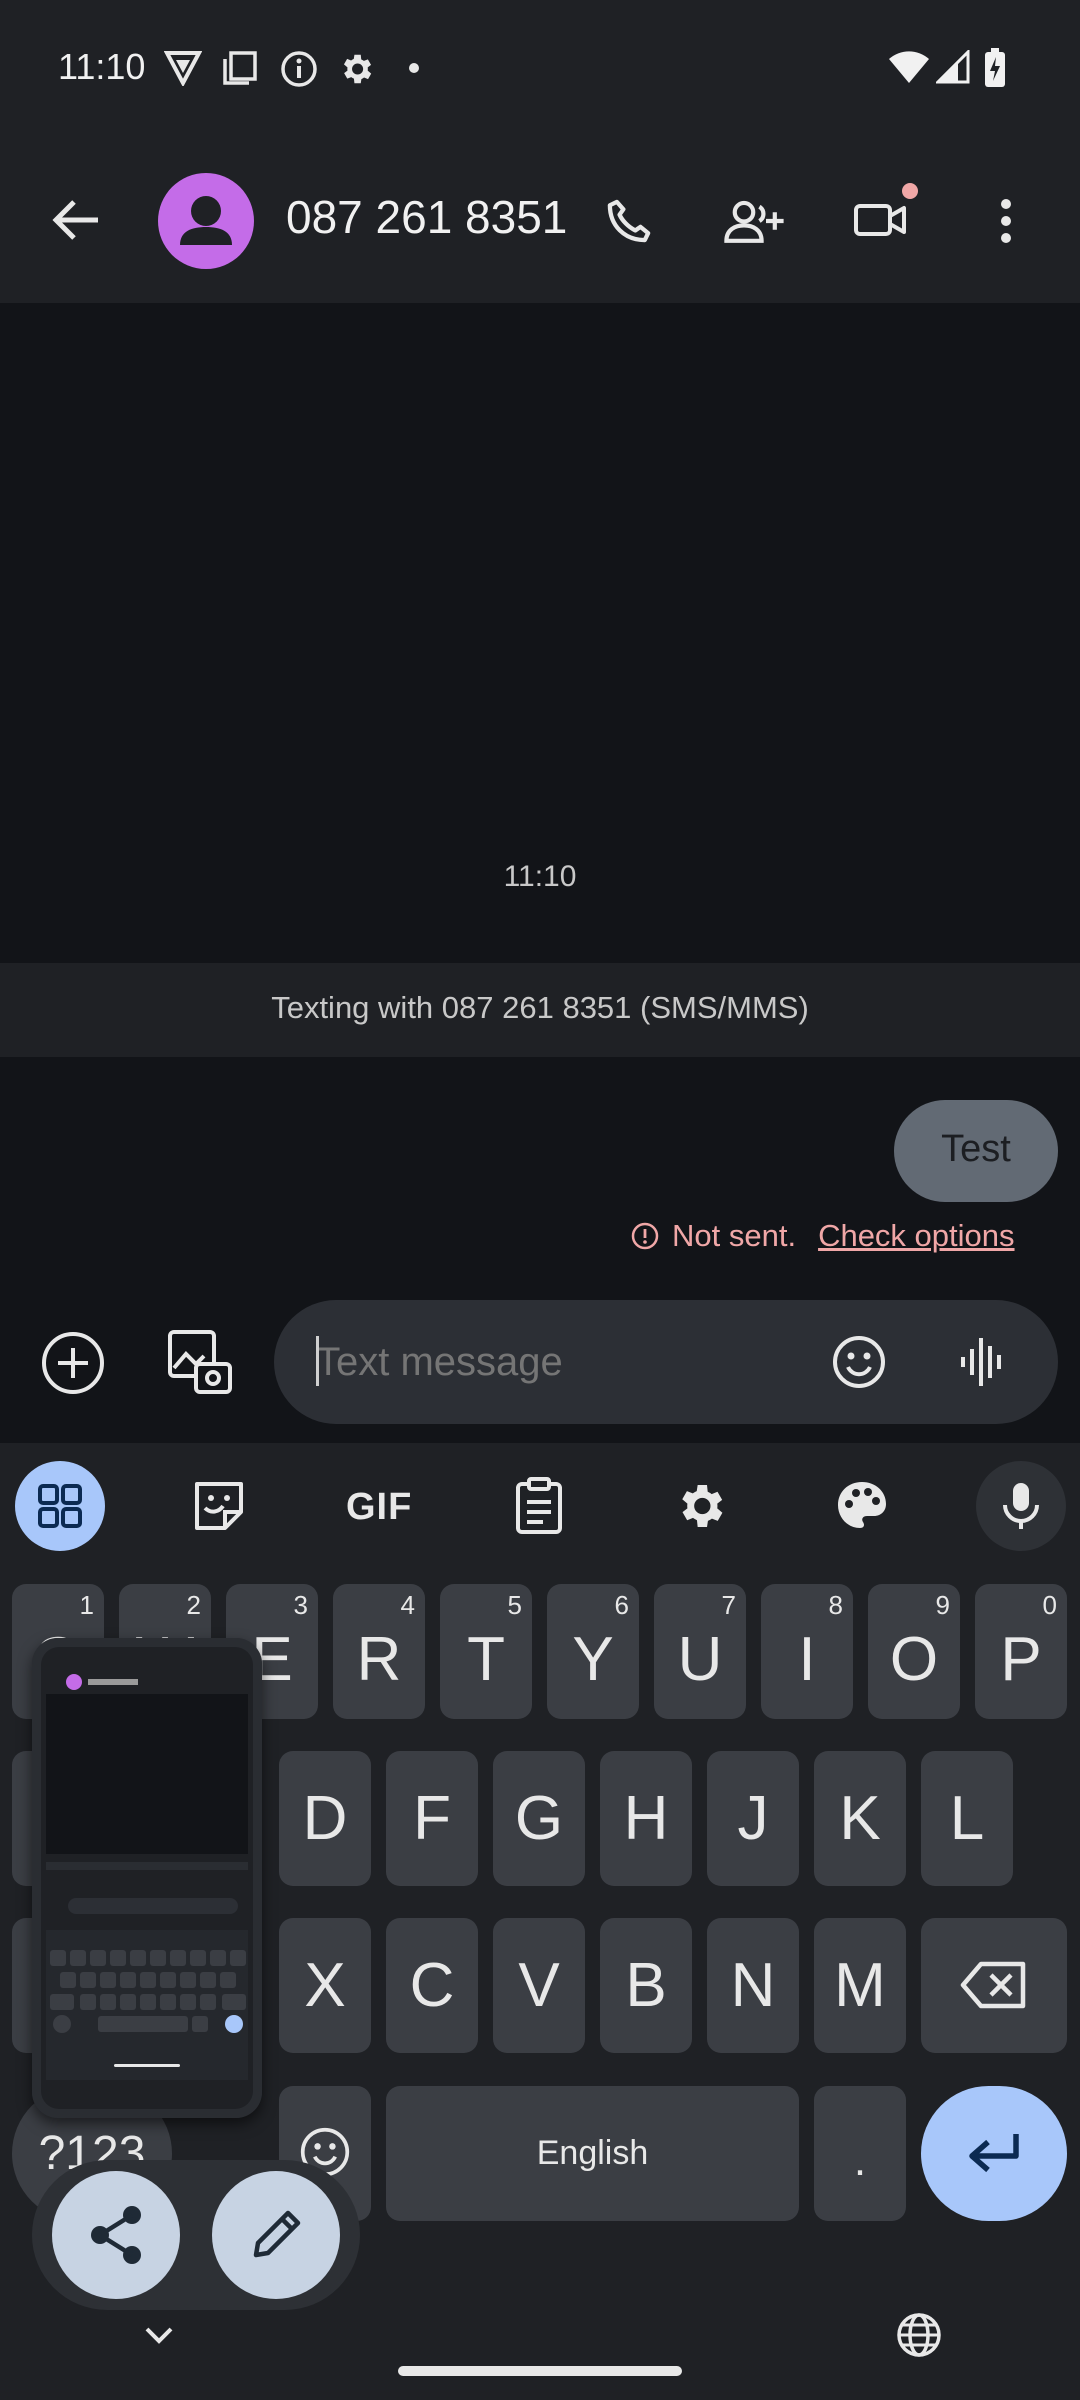 The width and height of the screenshot is (1080, 2400). What do you see at coordinates (539, 1506) in the screenshot?
I see `clipboard-icon` at bounding box center [539, 1506].